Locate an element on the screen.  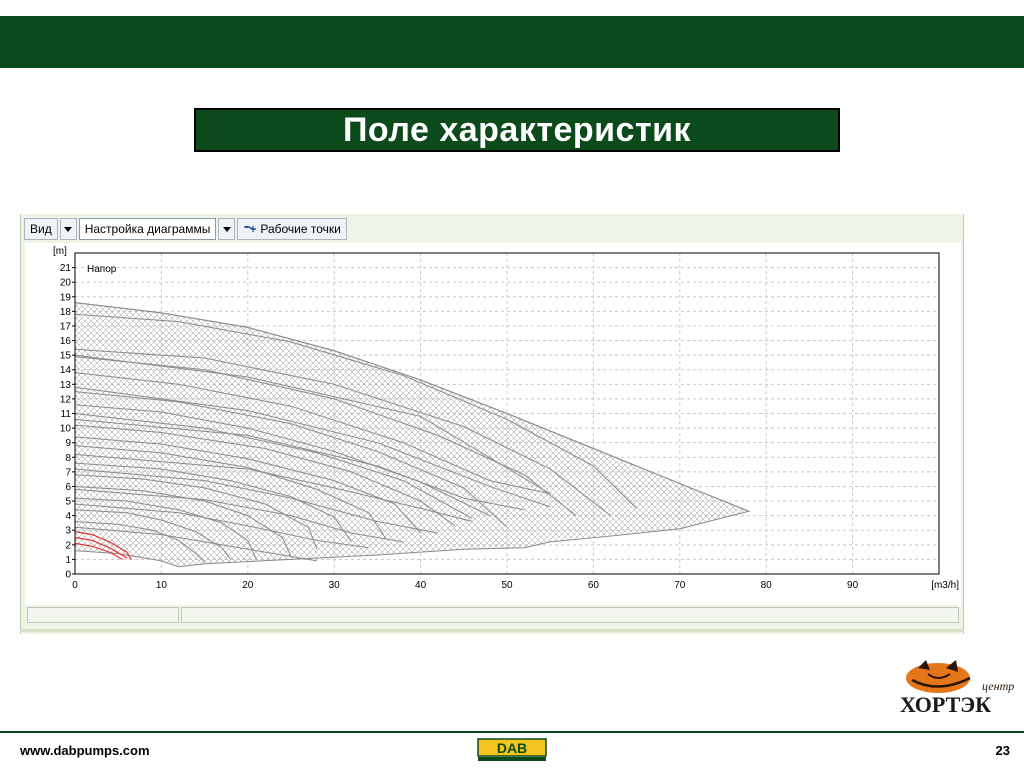
x-tick-label: 90 is located at coordinates (853, 585).